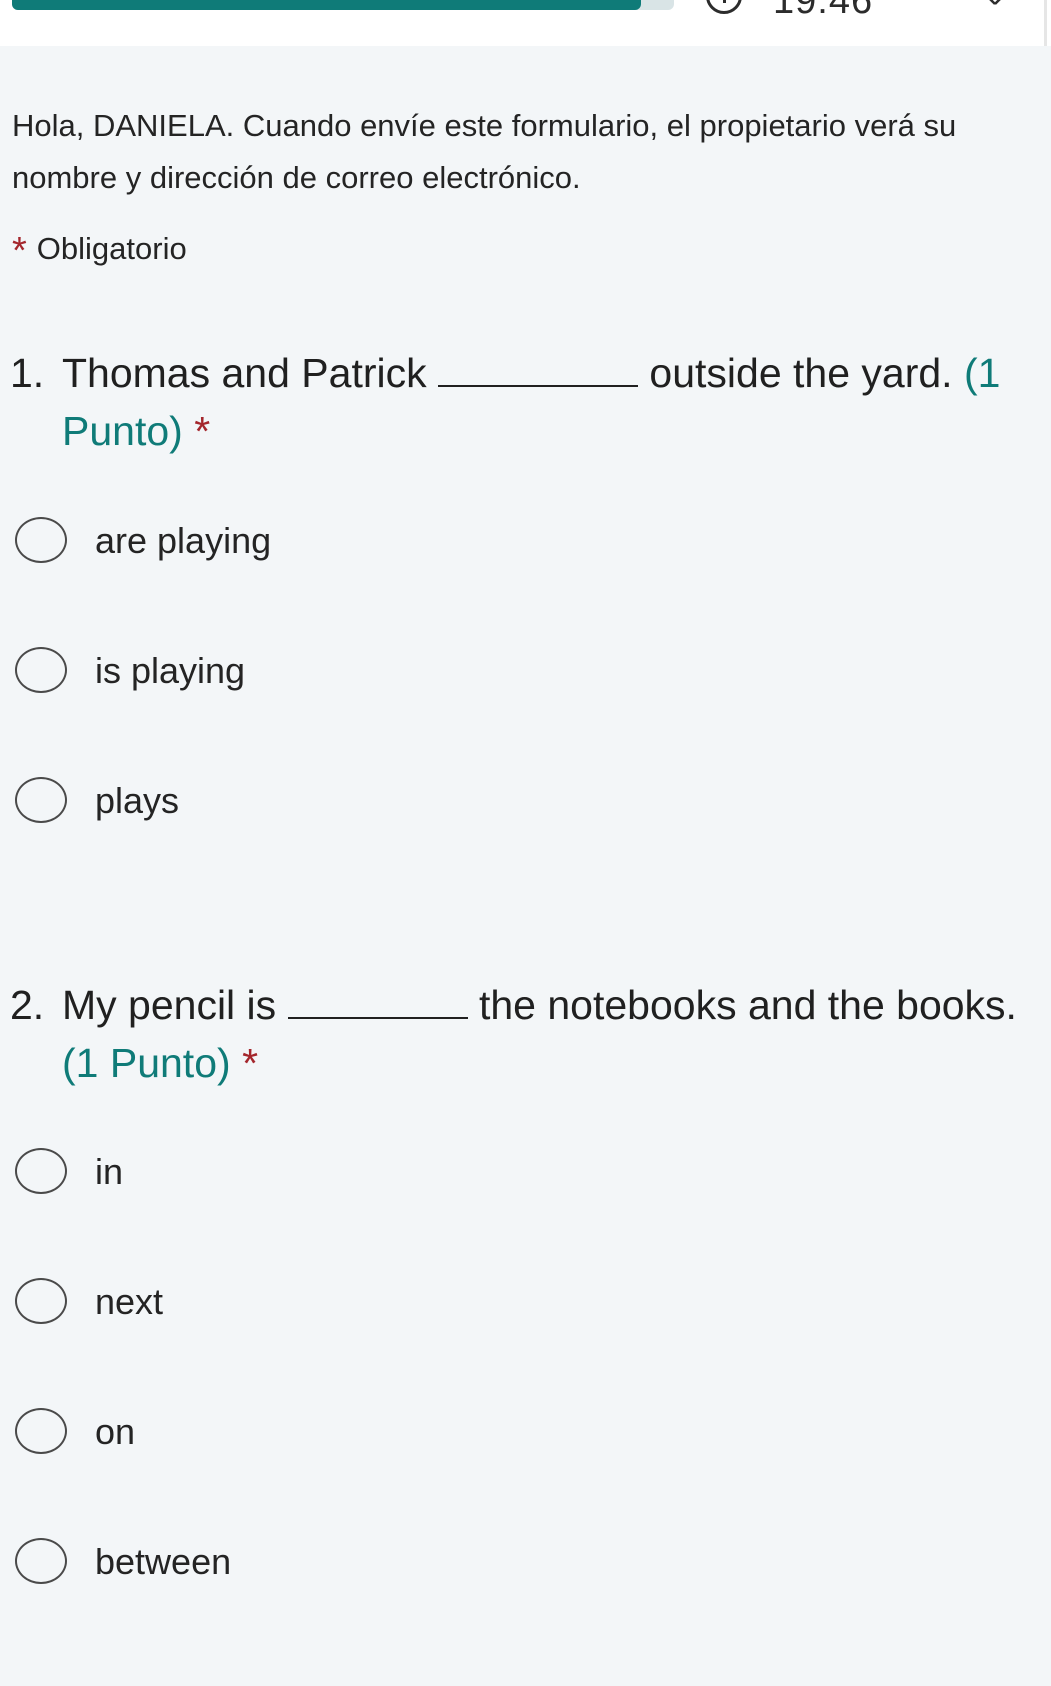 The image size is (1051, 1686). Describe the element at coordinates (163, 1561) in the screenshot. I see `option-label: between` at that location.